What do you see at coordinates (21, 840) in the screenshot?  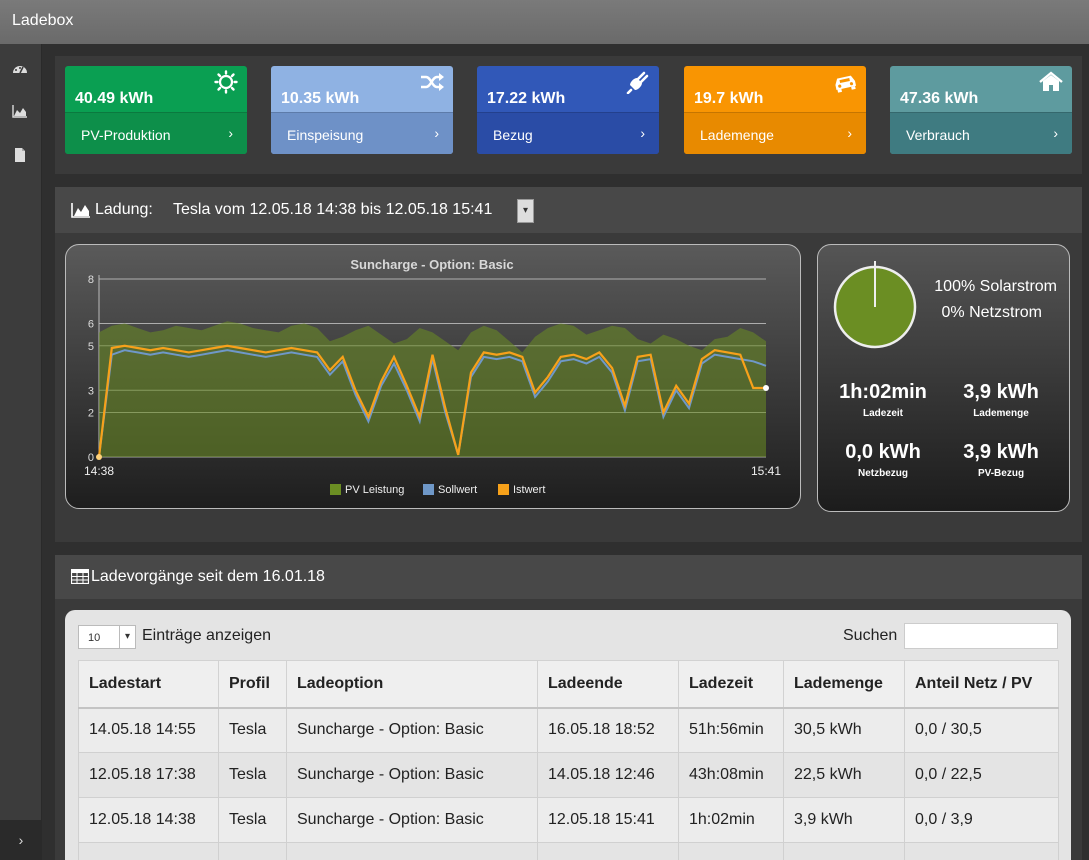 I see `sidebar-toggle-button: ›` at bounding box center [21, 840].